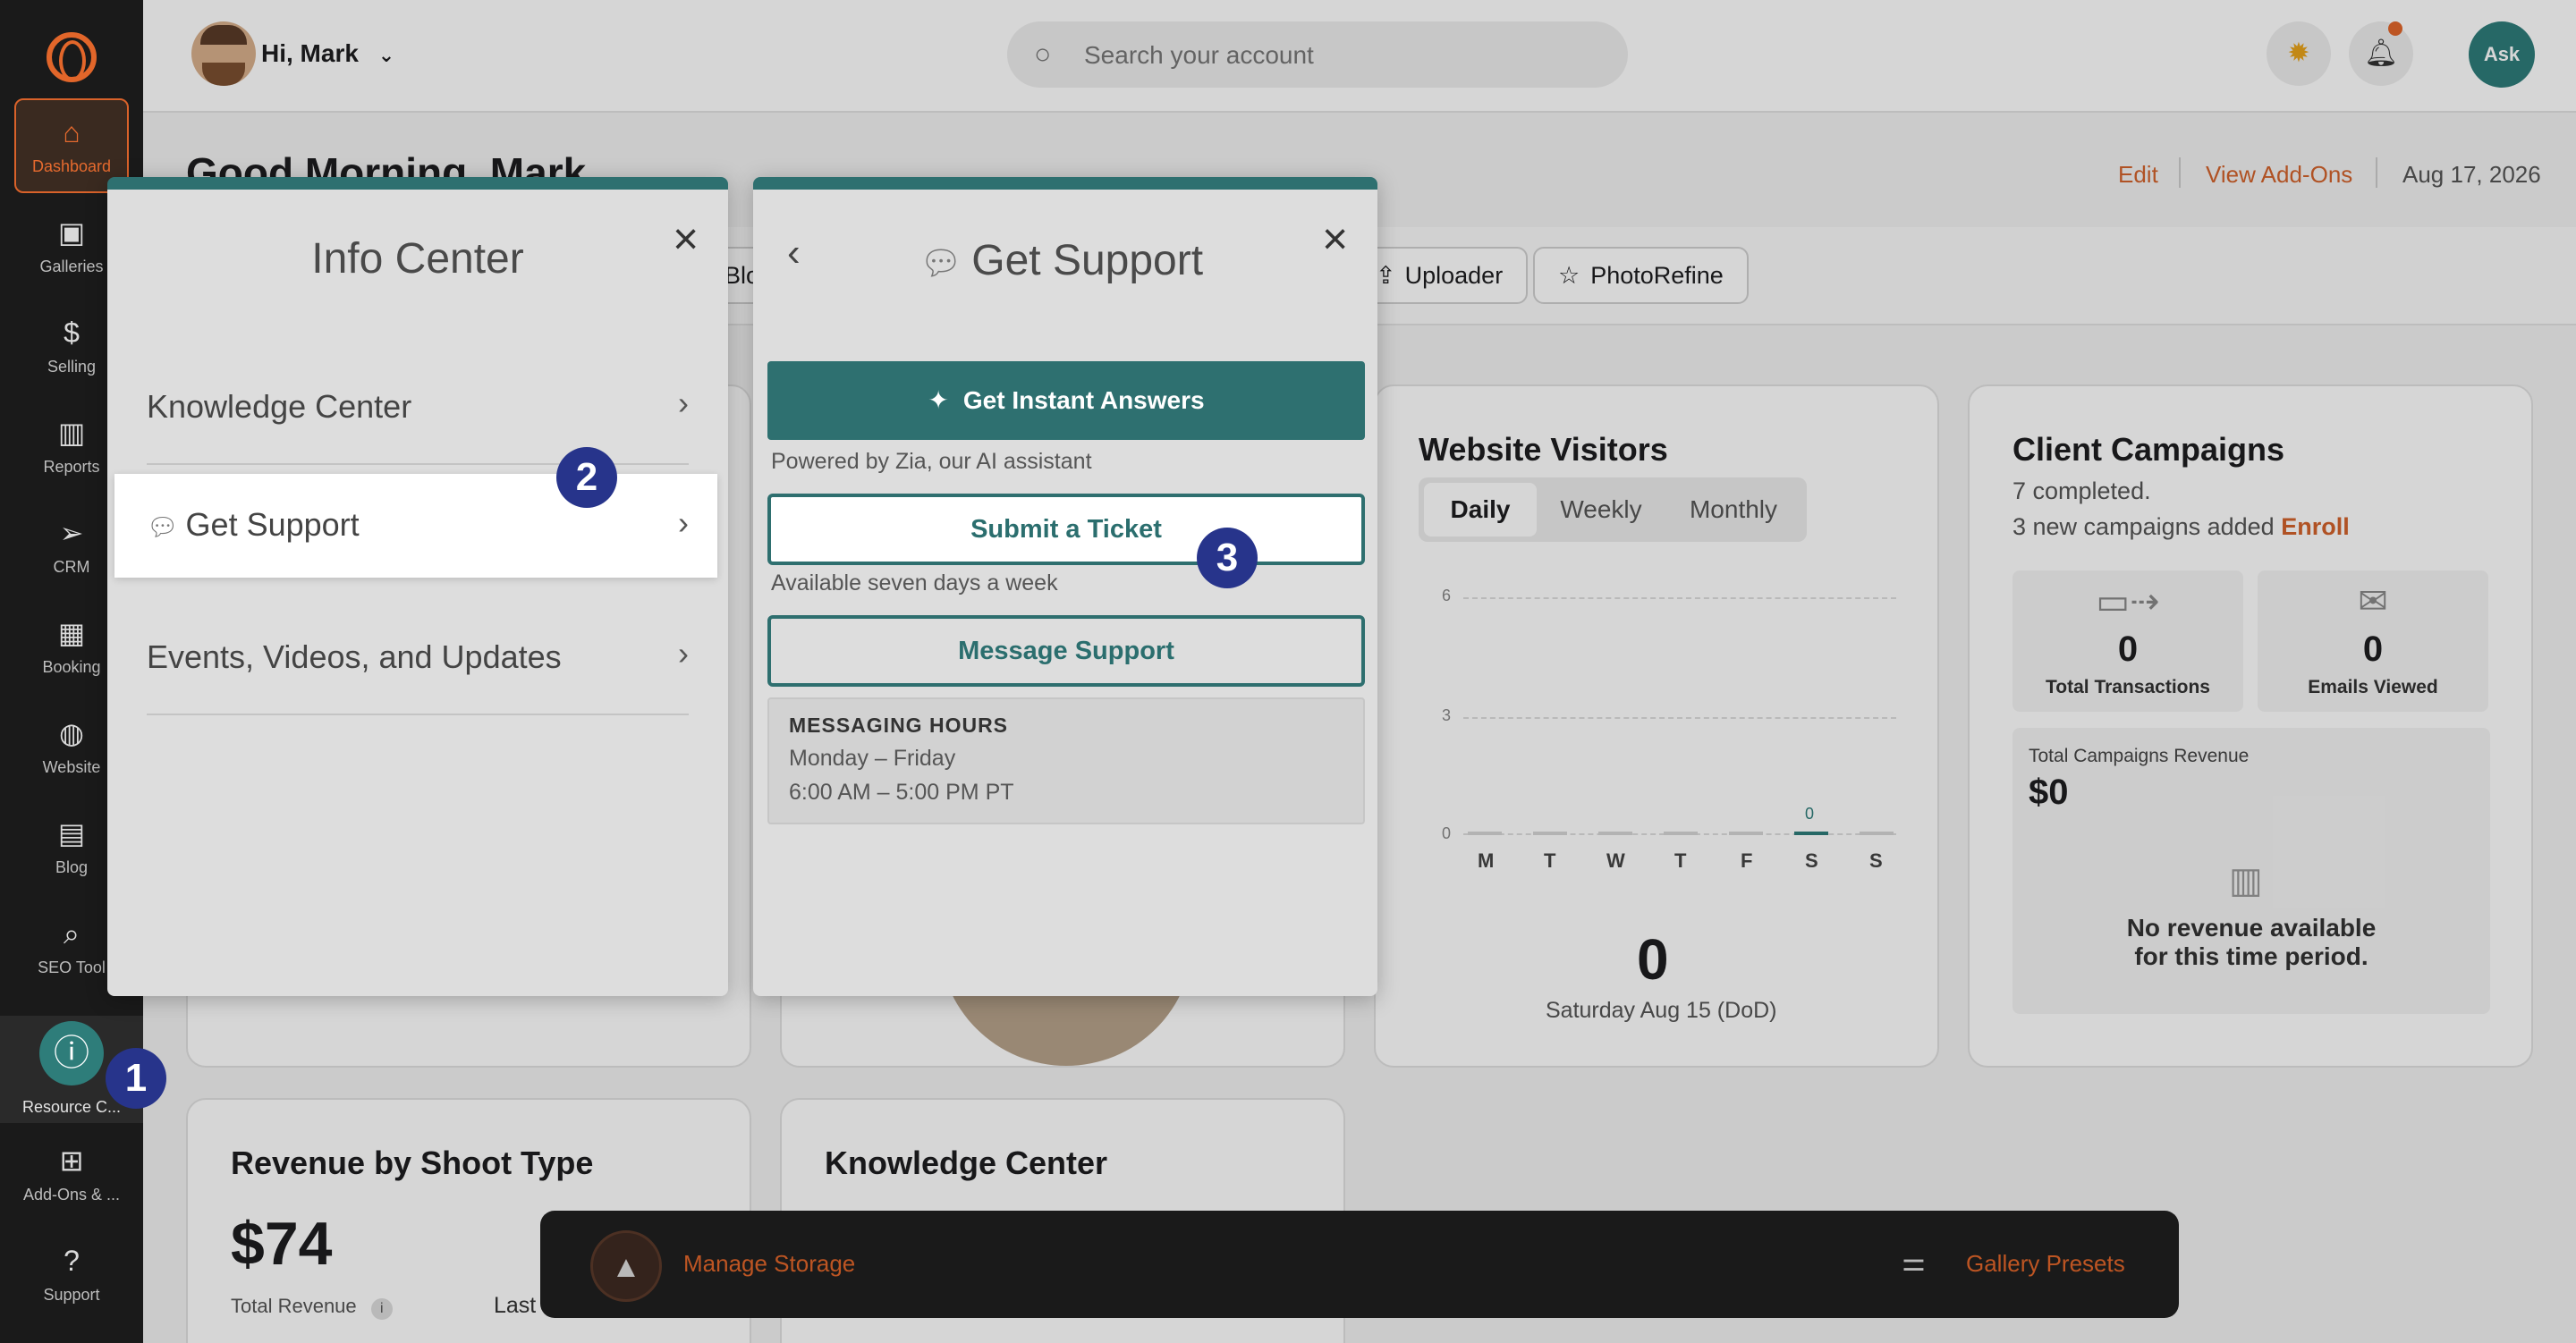 This screenshot has width=2576, height=1343. I want to click on bar-chart-icon: ▥, so click(71, 433).